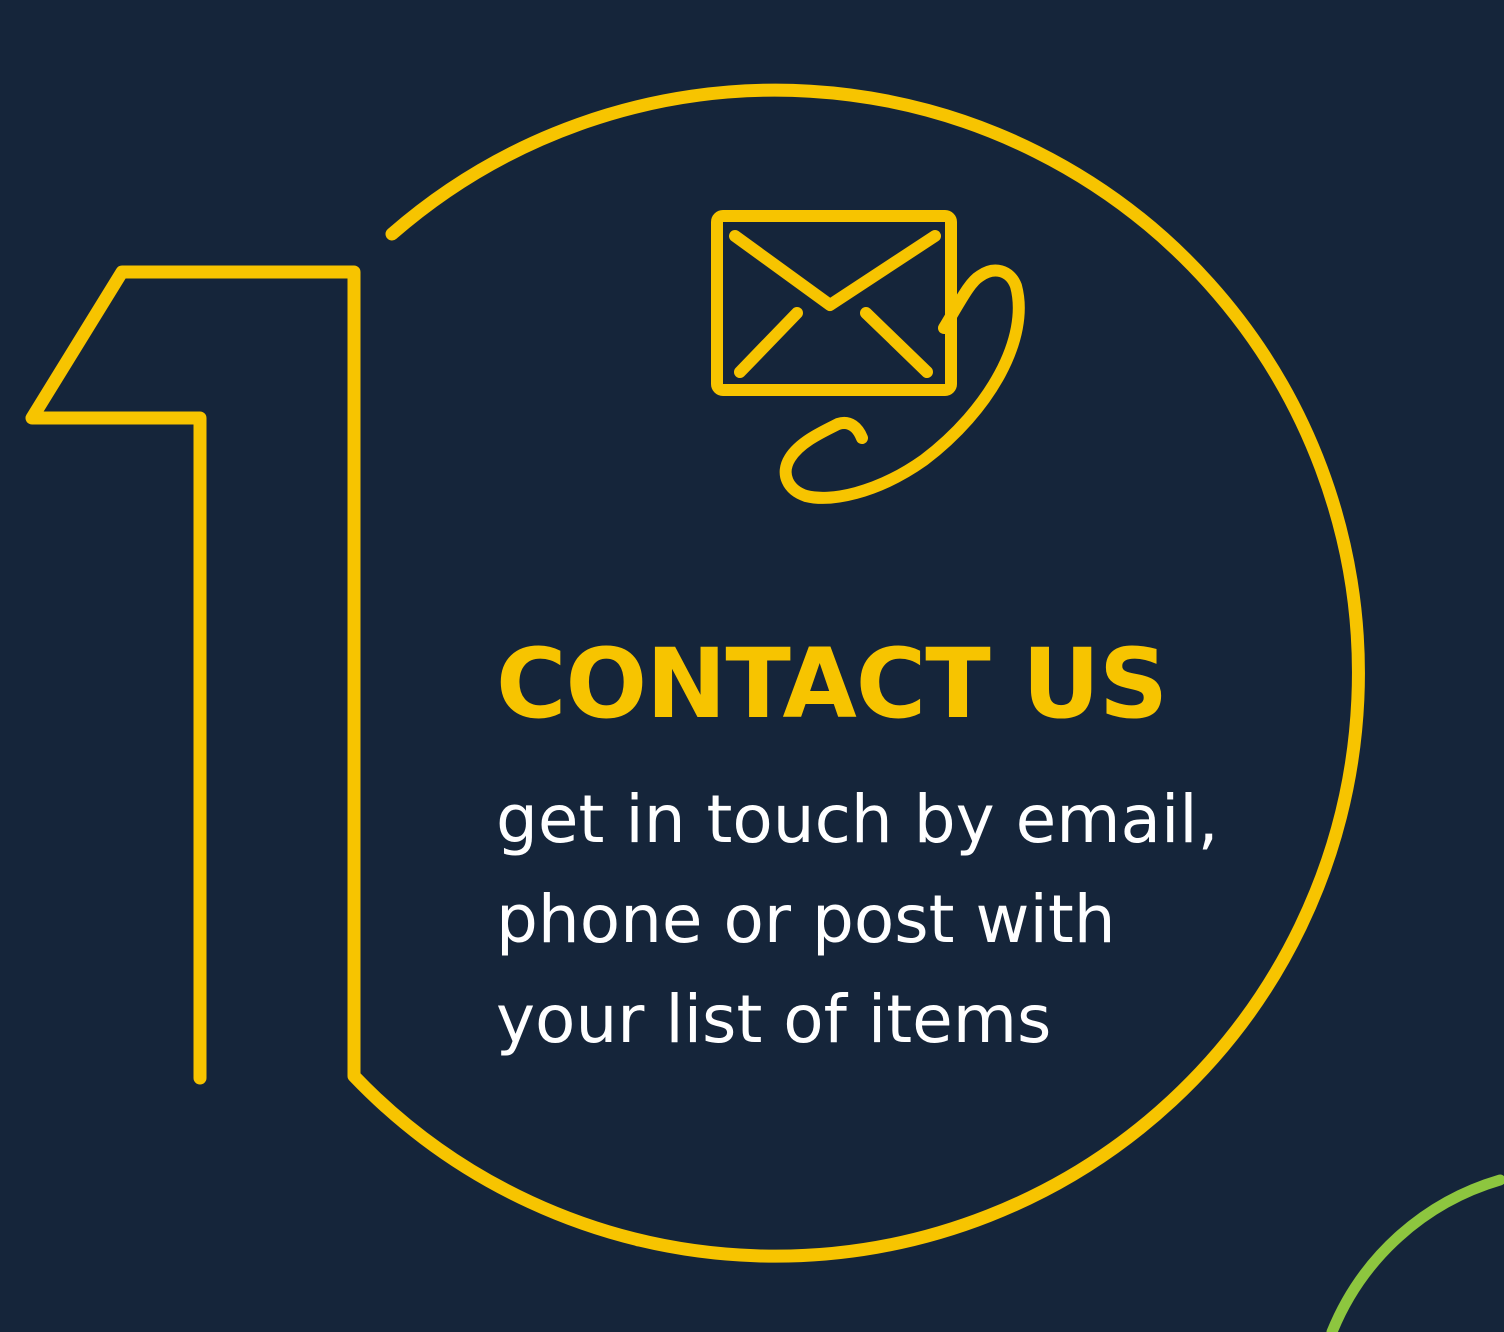 This screenshot has height=1332, width=1504. I want to click on envelope-phone-icon, so click(868, 357).